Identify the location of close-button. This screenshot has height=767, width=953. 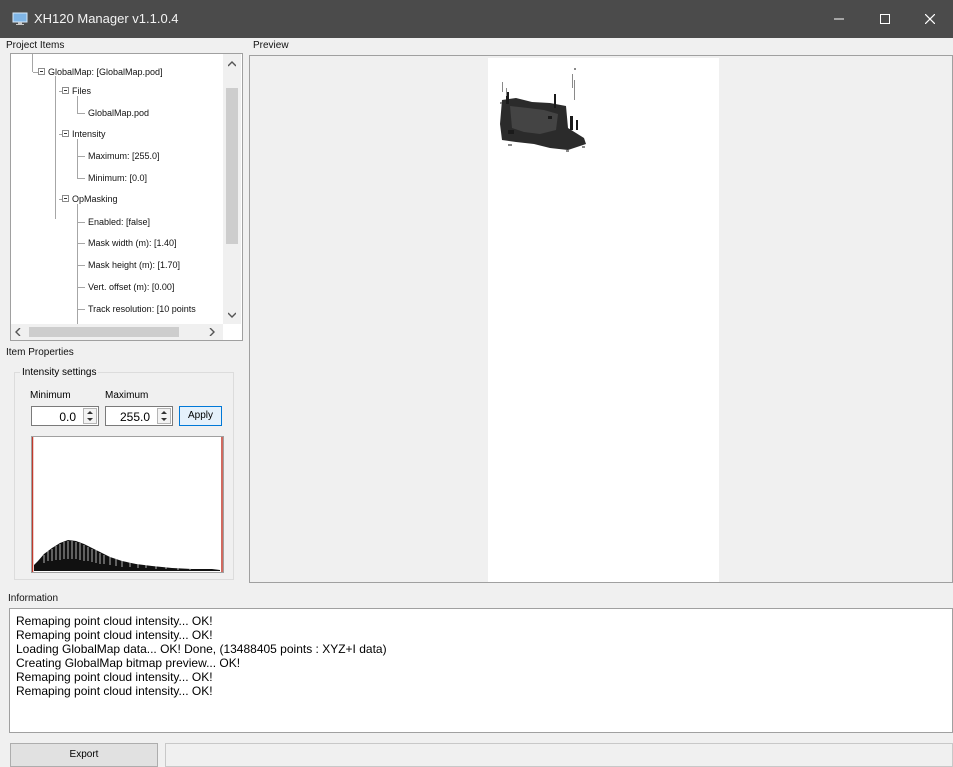
(930, 19).